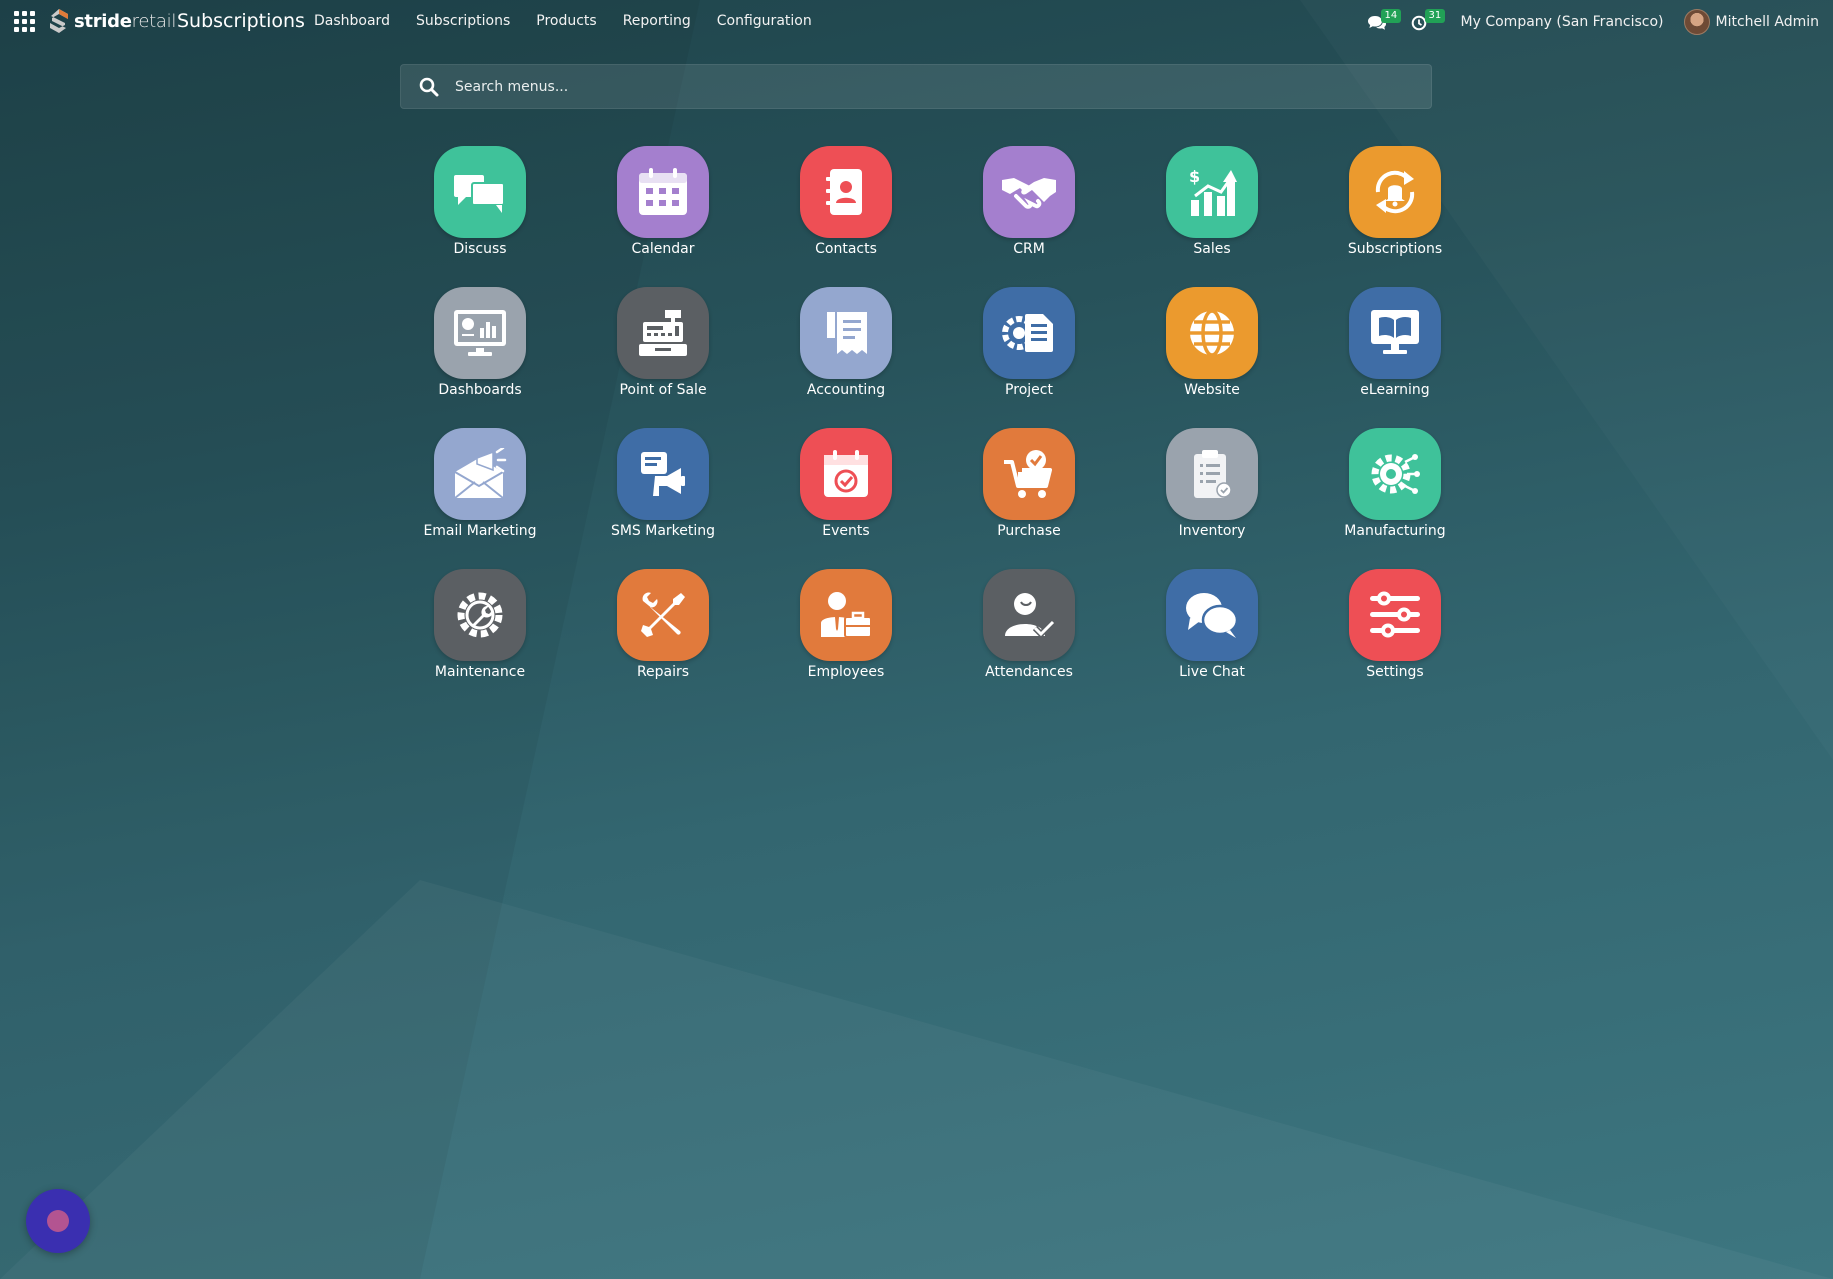  I want to click on messages-badge: 14, so click(1391, 16).